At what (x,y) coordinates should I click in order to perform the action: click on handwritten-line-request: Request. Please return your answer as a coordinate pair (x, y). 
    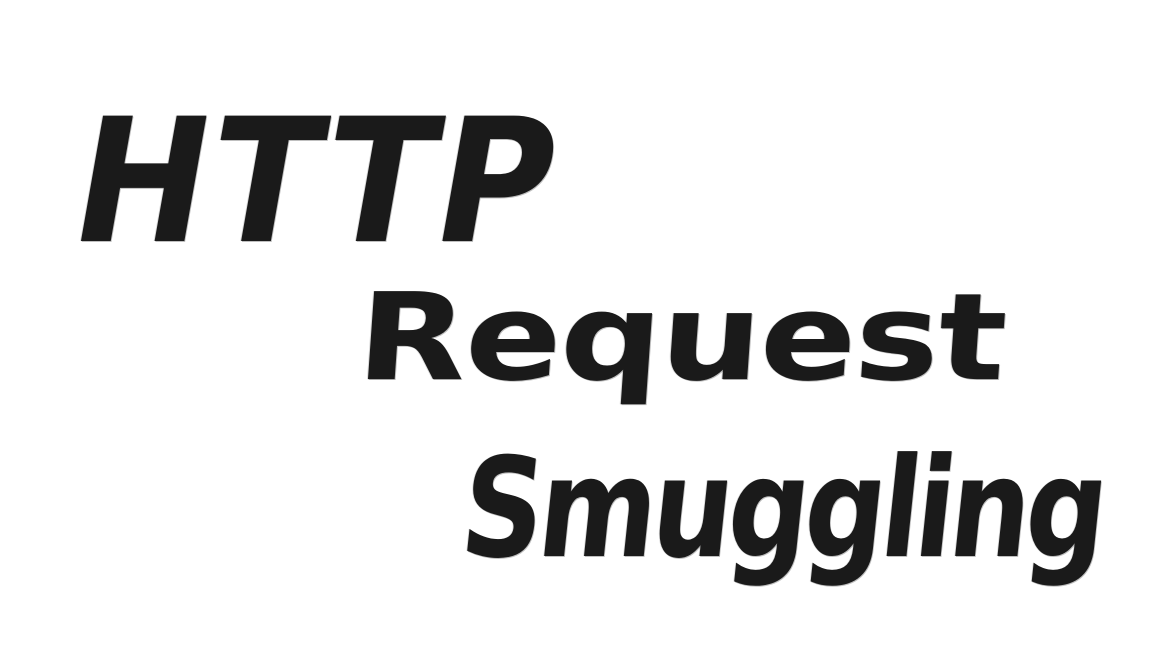
    Looking at the image, I should click on (681, 338).